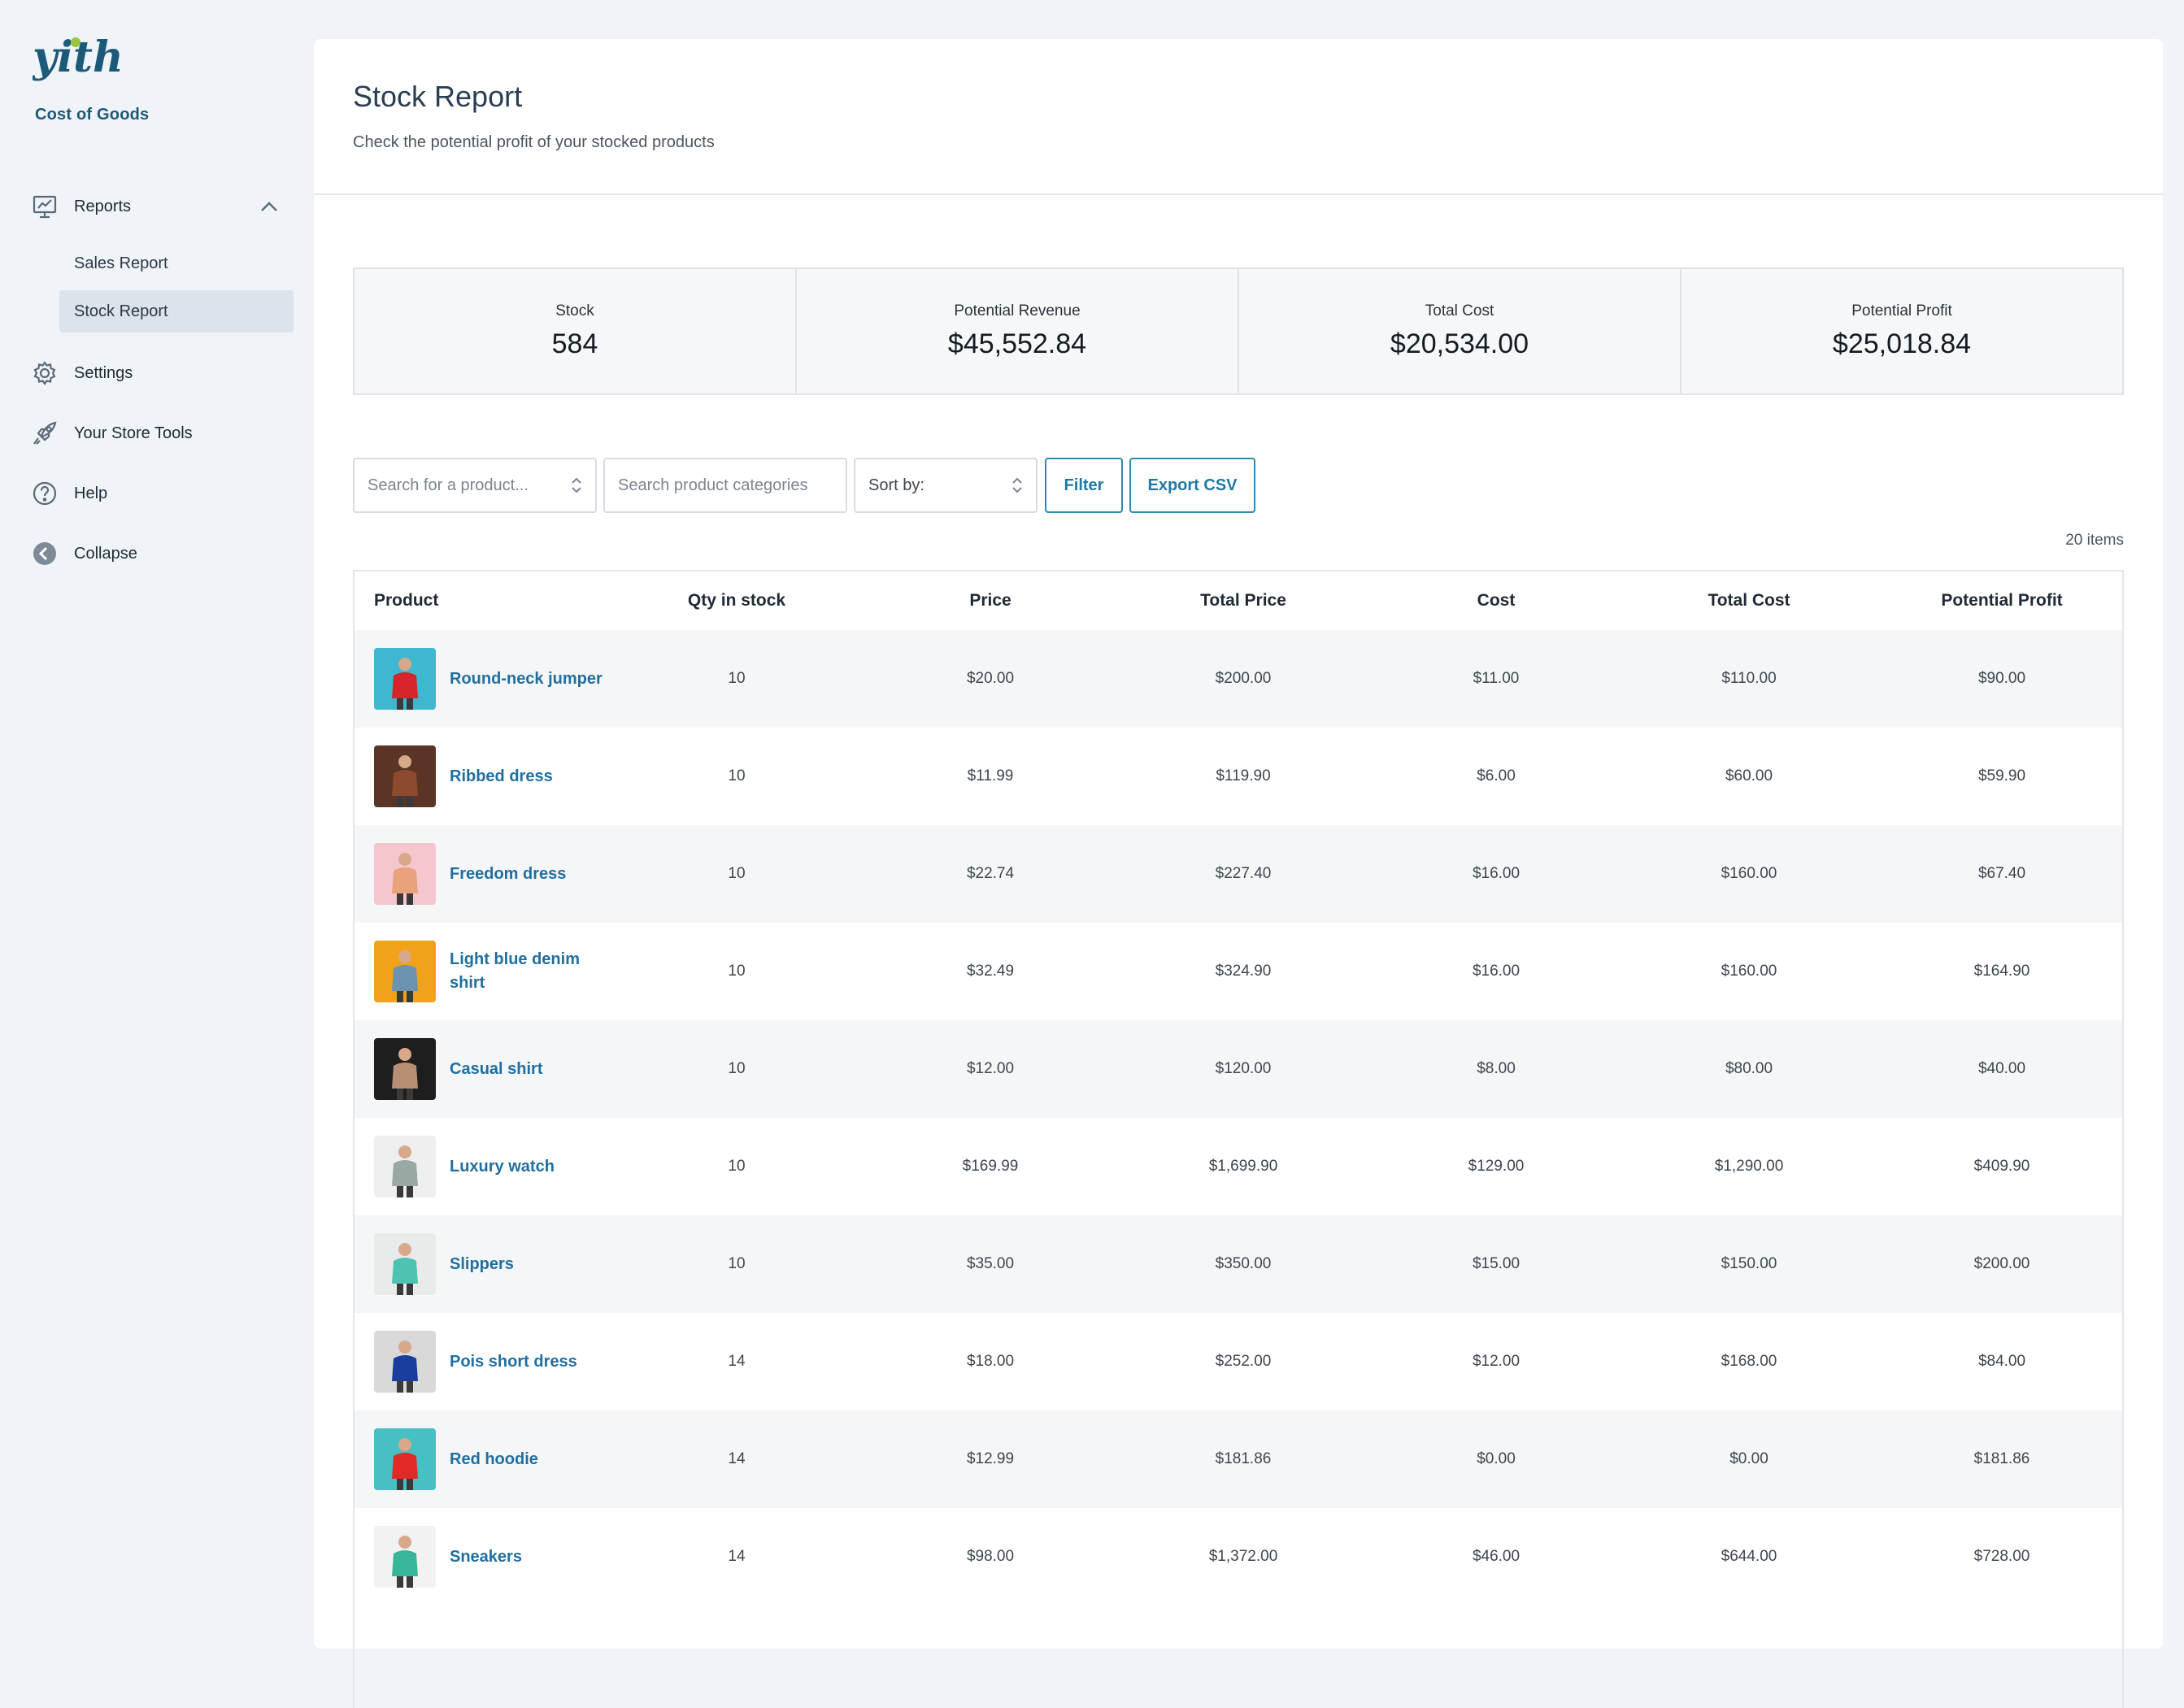  I want to click on total-price-cell: $1,699.90, so click(1243, 1166).